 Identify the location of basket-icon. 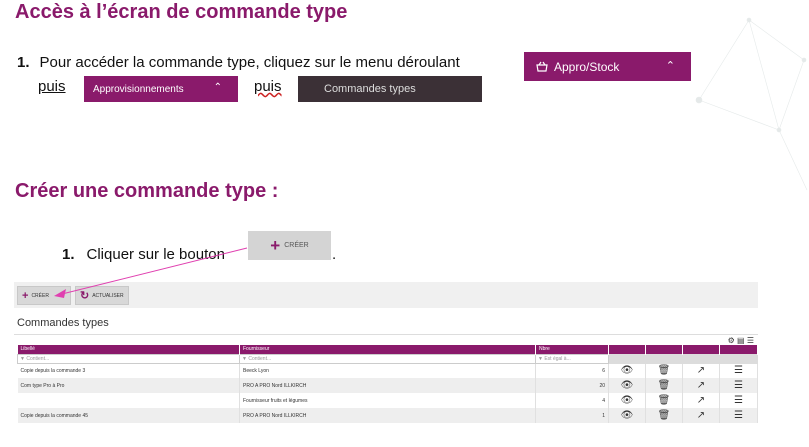
(542, 66).